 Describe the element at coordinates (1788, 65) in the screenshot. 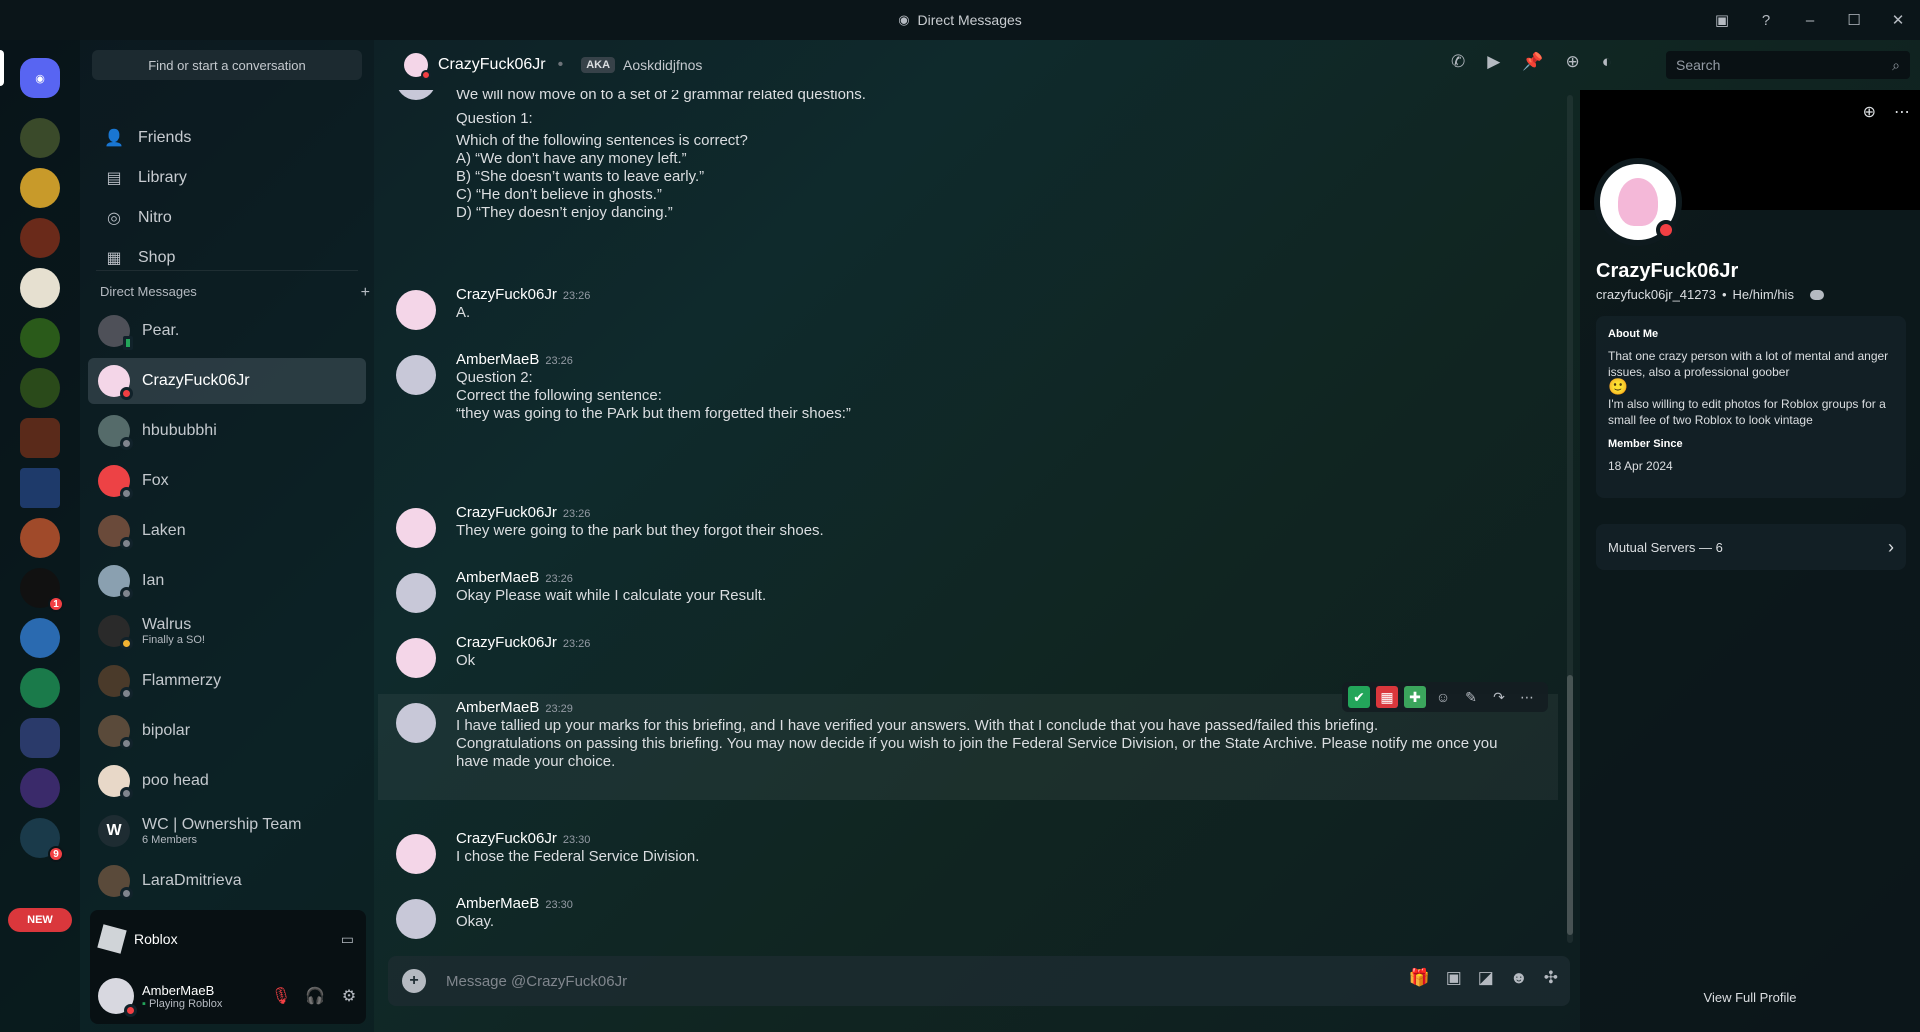

I see `search-input: Search ⌕` at that location.